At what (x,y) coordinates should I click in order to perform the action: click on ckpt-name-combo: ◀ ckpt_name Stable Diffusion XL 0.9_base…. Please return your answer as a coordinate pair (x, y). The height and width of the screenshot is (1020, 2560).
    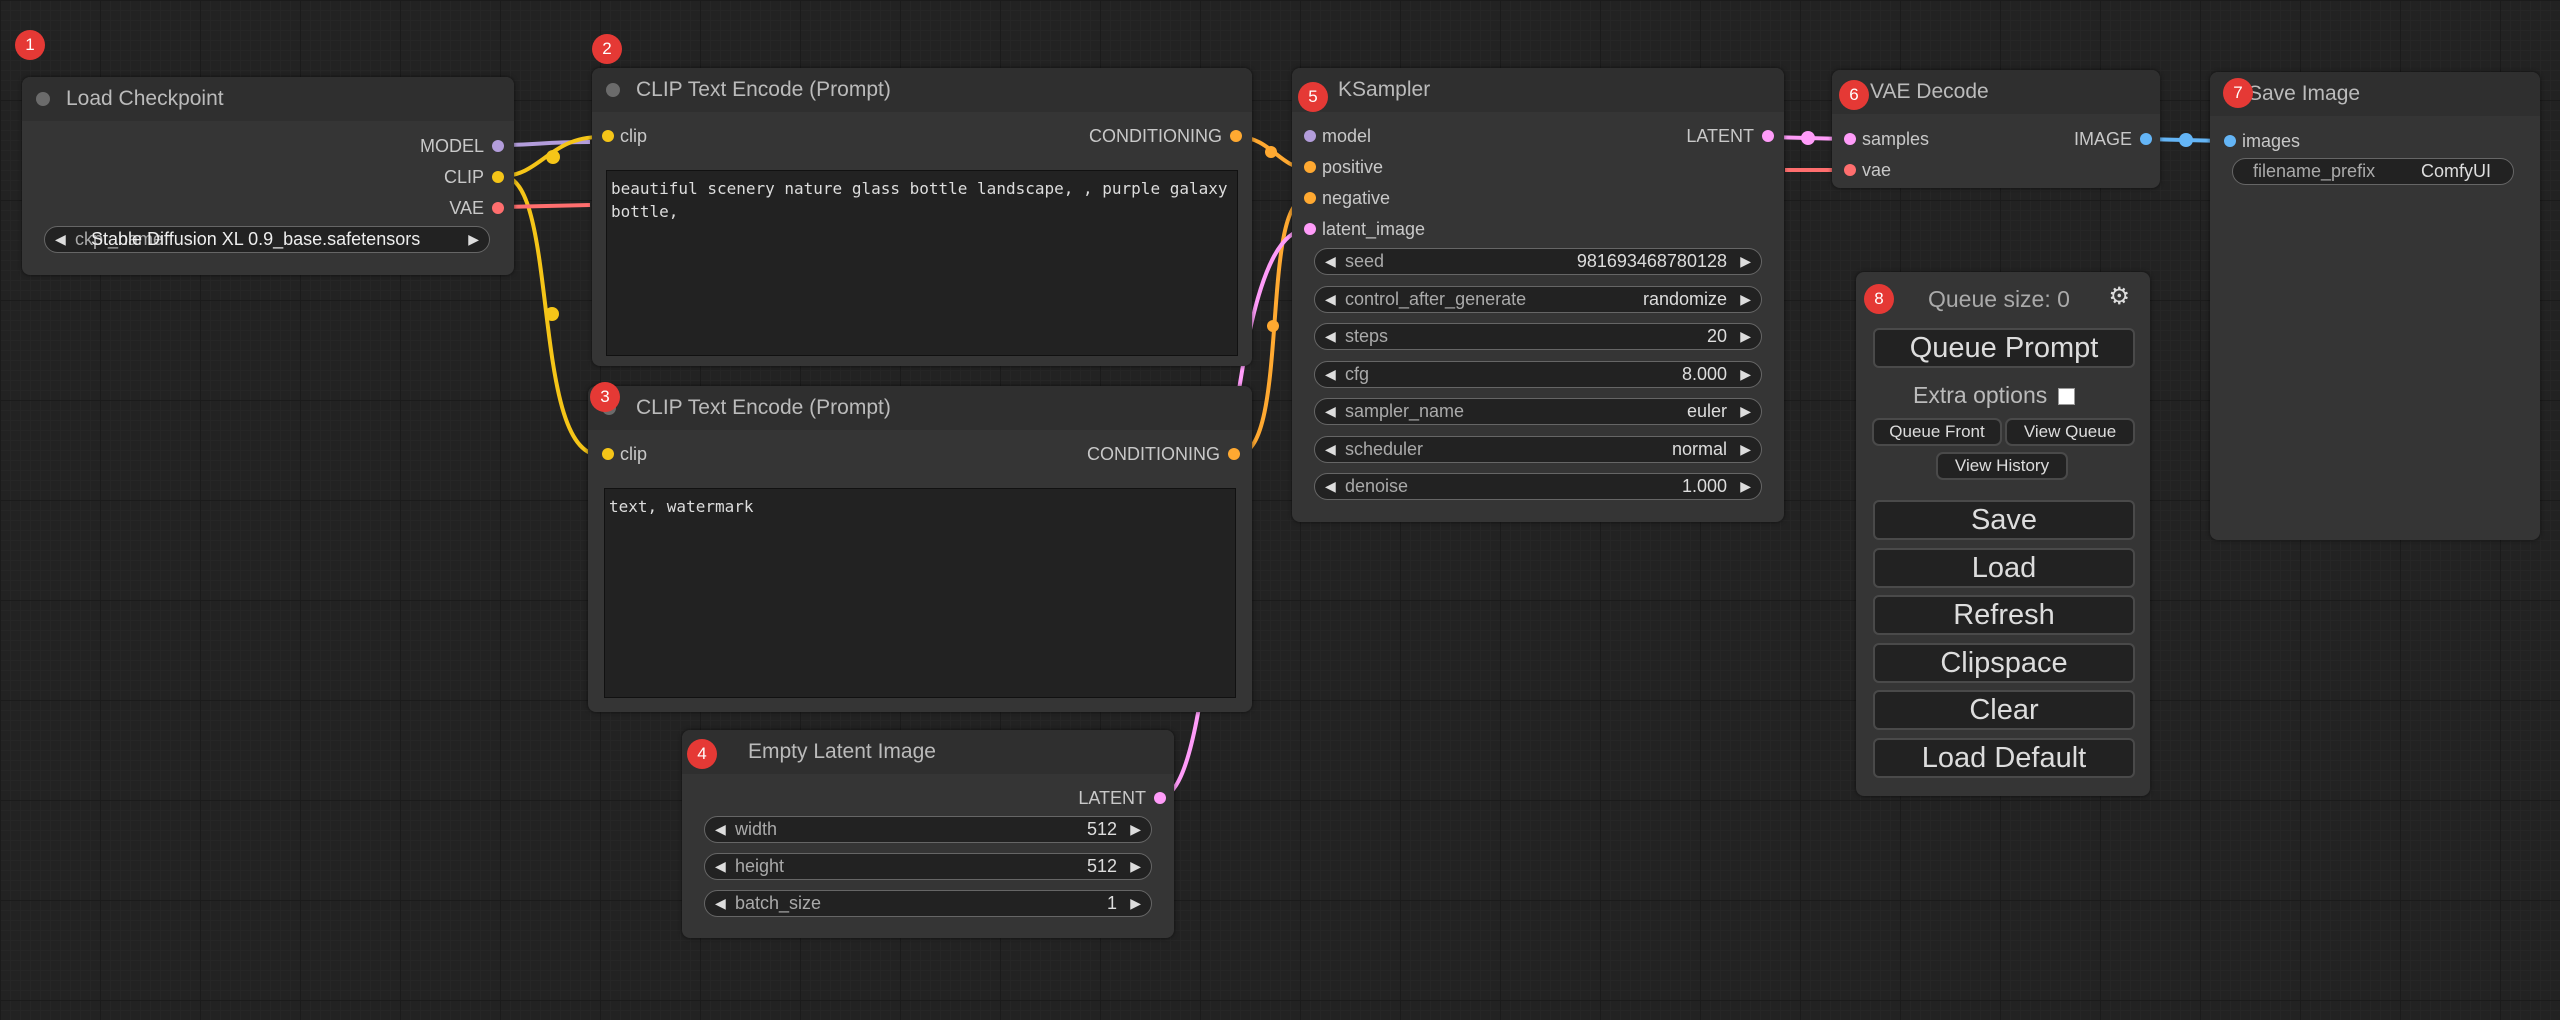
    Looking at the image, I should click on (267, 239).